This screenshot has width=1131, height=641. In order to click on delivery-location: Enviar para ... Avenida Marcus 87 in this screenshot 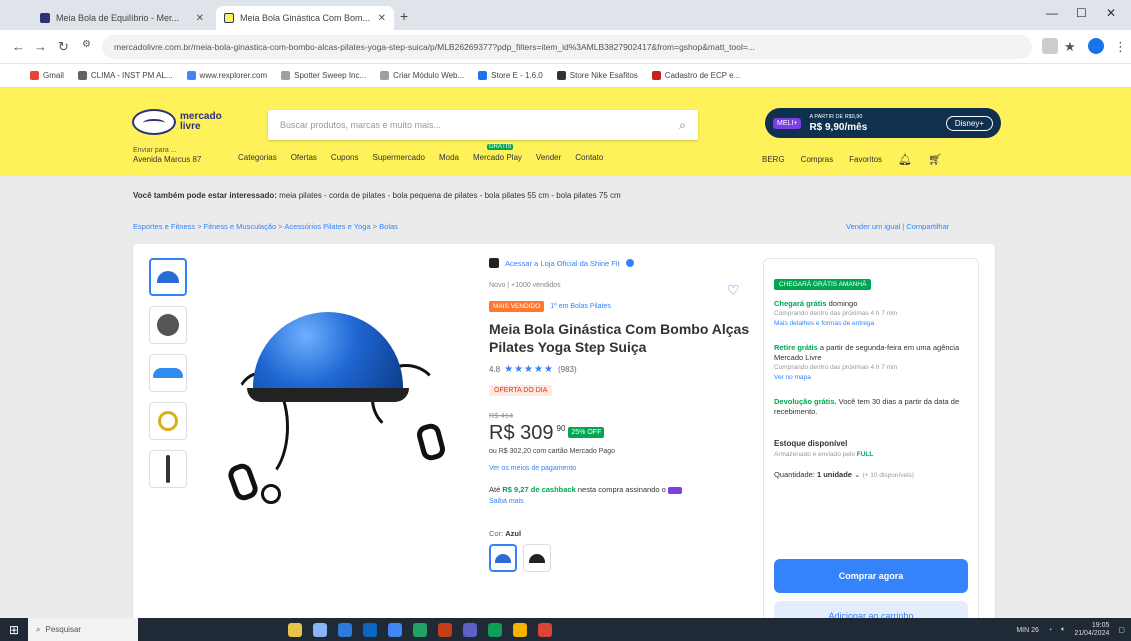, I will do `click(167, 155)`.